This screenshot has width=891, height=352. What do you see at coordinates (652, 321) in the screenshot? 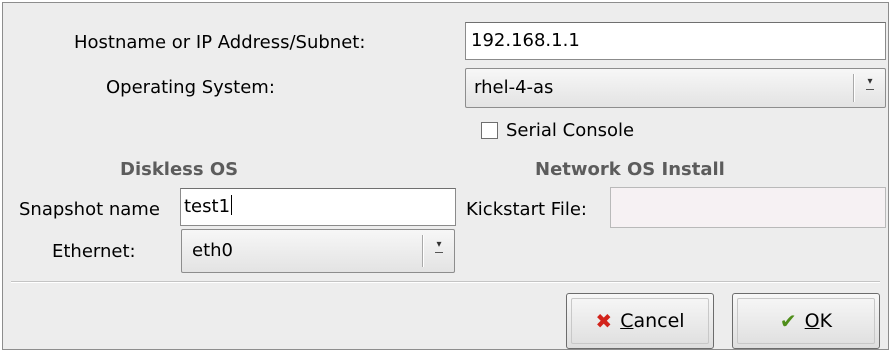
I see `cancel-button-label: Cancel` at bounding box center [652, 321].